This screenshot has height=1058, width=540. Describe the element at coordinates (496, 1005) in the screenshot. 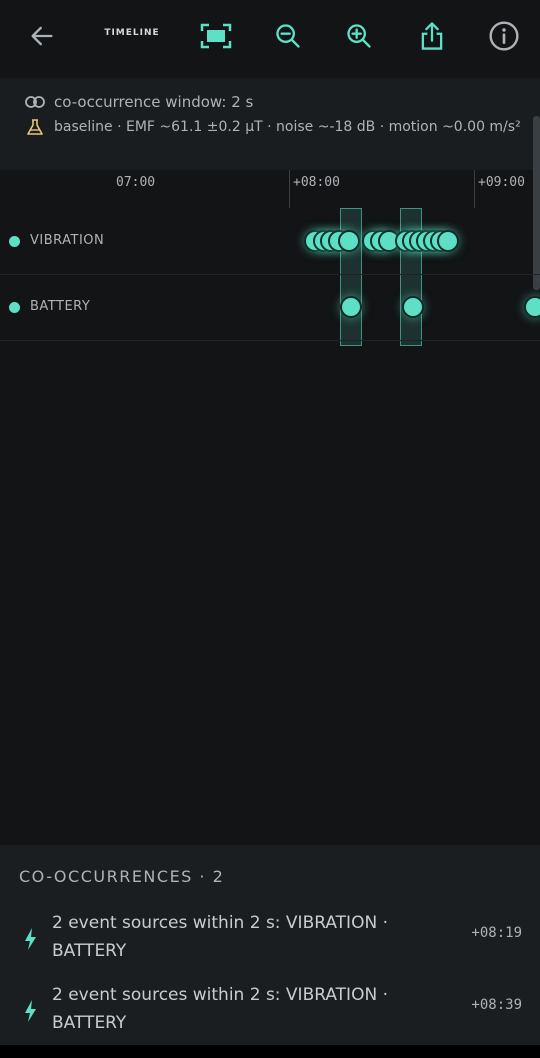

I see `co-occurrence-time: +08:39` at that location.